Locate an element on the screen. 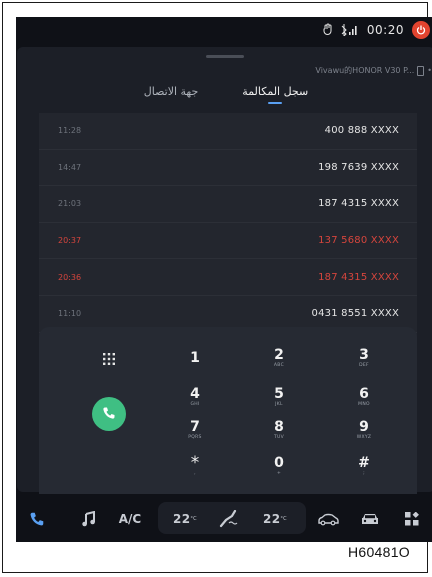 The width and height of the screenshot is (432, 577). bottom-dock: A/C 22 °C 22 °C is located at coordinates (224, 518).